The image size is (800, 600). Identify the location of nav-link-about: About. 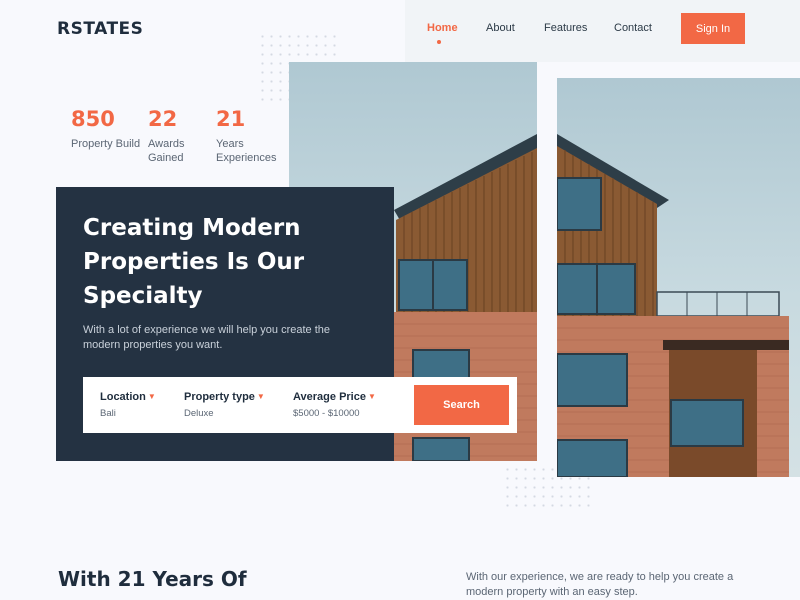
(500, 28).